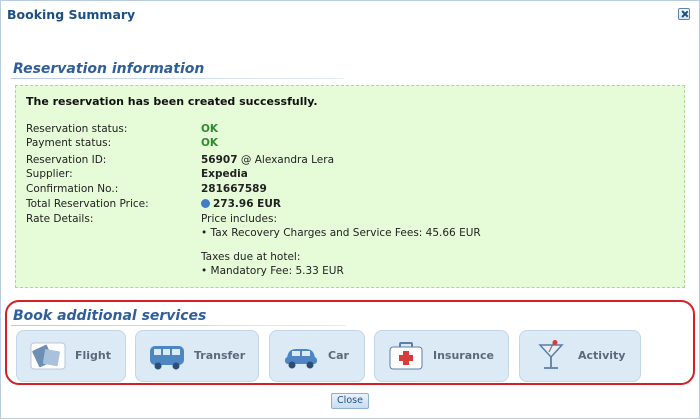  What do you see at coordinates (210, 129) in the screenshot?
I see `status-value: OK` at bounding box center [210, 129].